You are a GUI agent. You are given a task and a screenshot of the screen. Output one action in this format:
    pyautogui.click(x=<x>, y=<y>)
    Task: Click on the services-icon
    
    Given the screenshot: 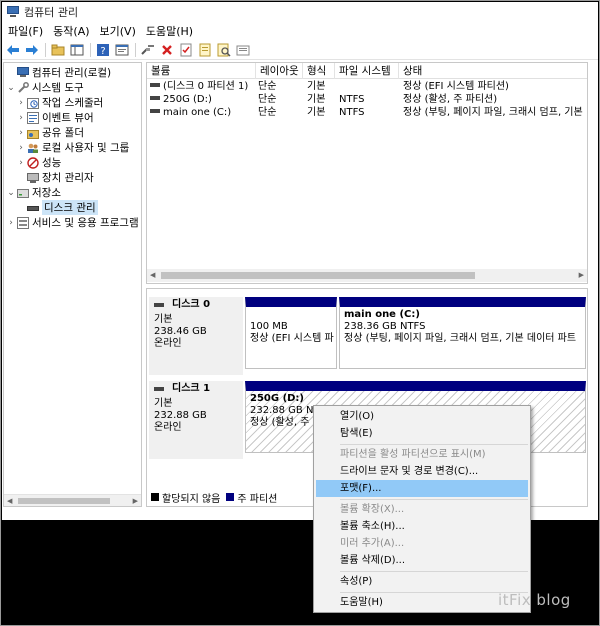 What is the action you would take?
    pyautogui.click(x=23, y=222)
    